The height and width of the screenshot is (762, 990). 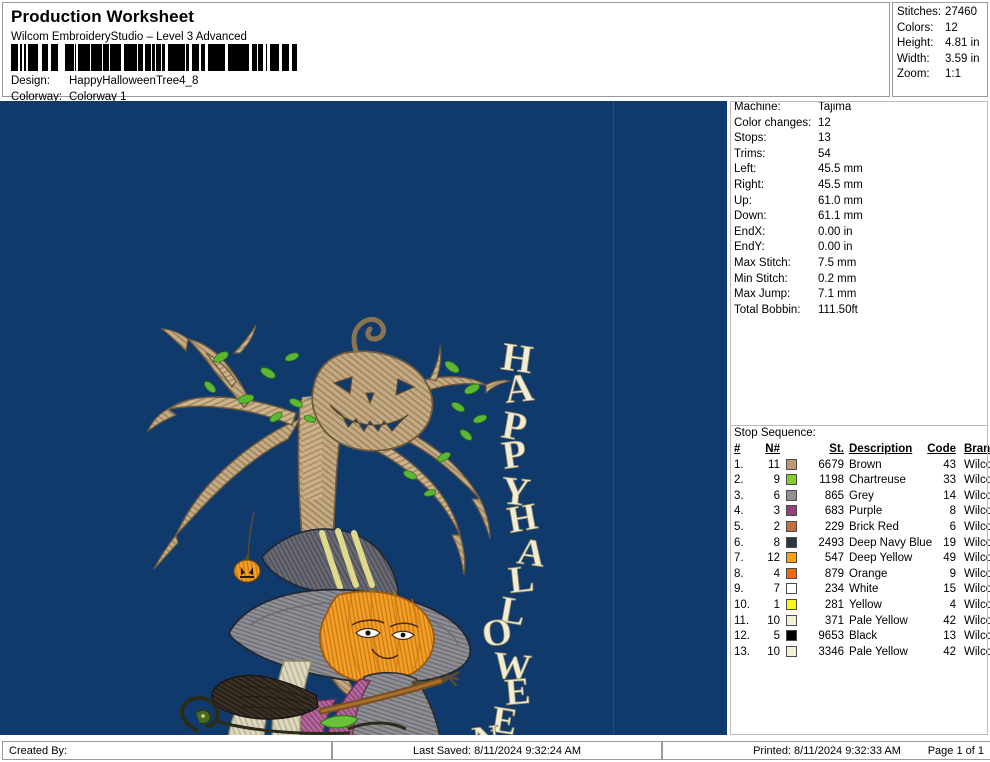 What do you see at coordinates (834, 511) in the screenshot?
I see `cell-stitches: 683` at bounding box center [834, 511].